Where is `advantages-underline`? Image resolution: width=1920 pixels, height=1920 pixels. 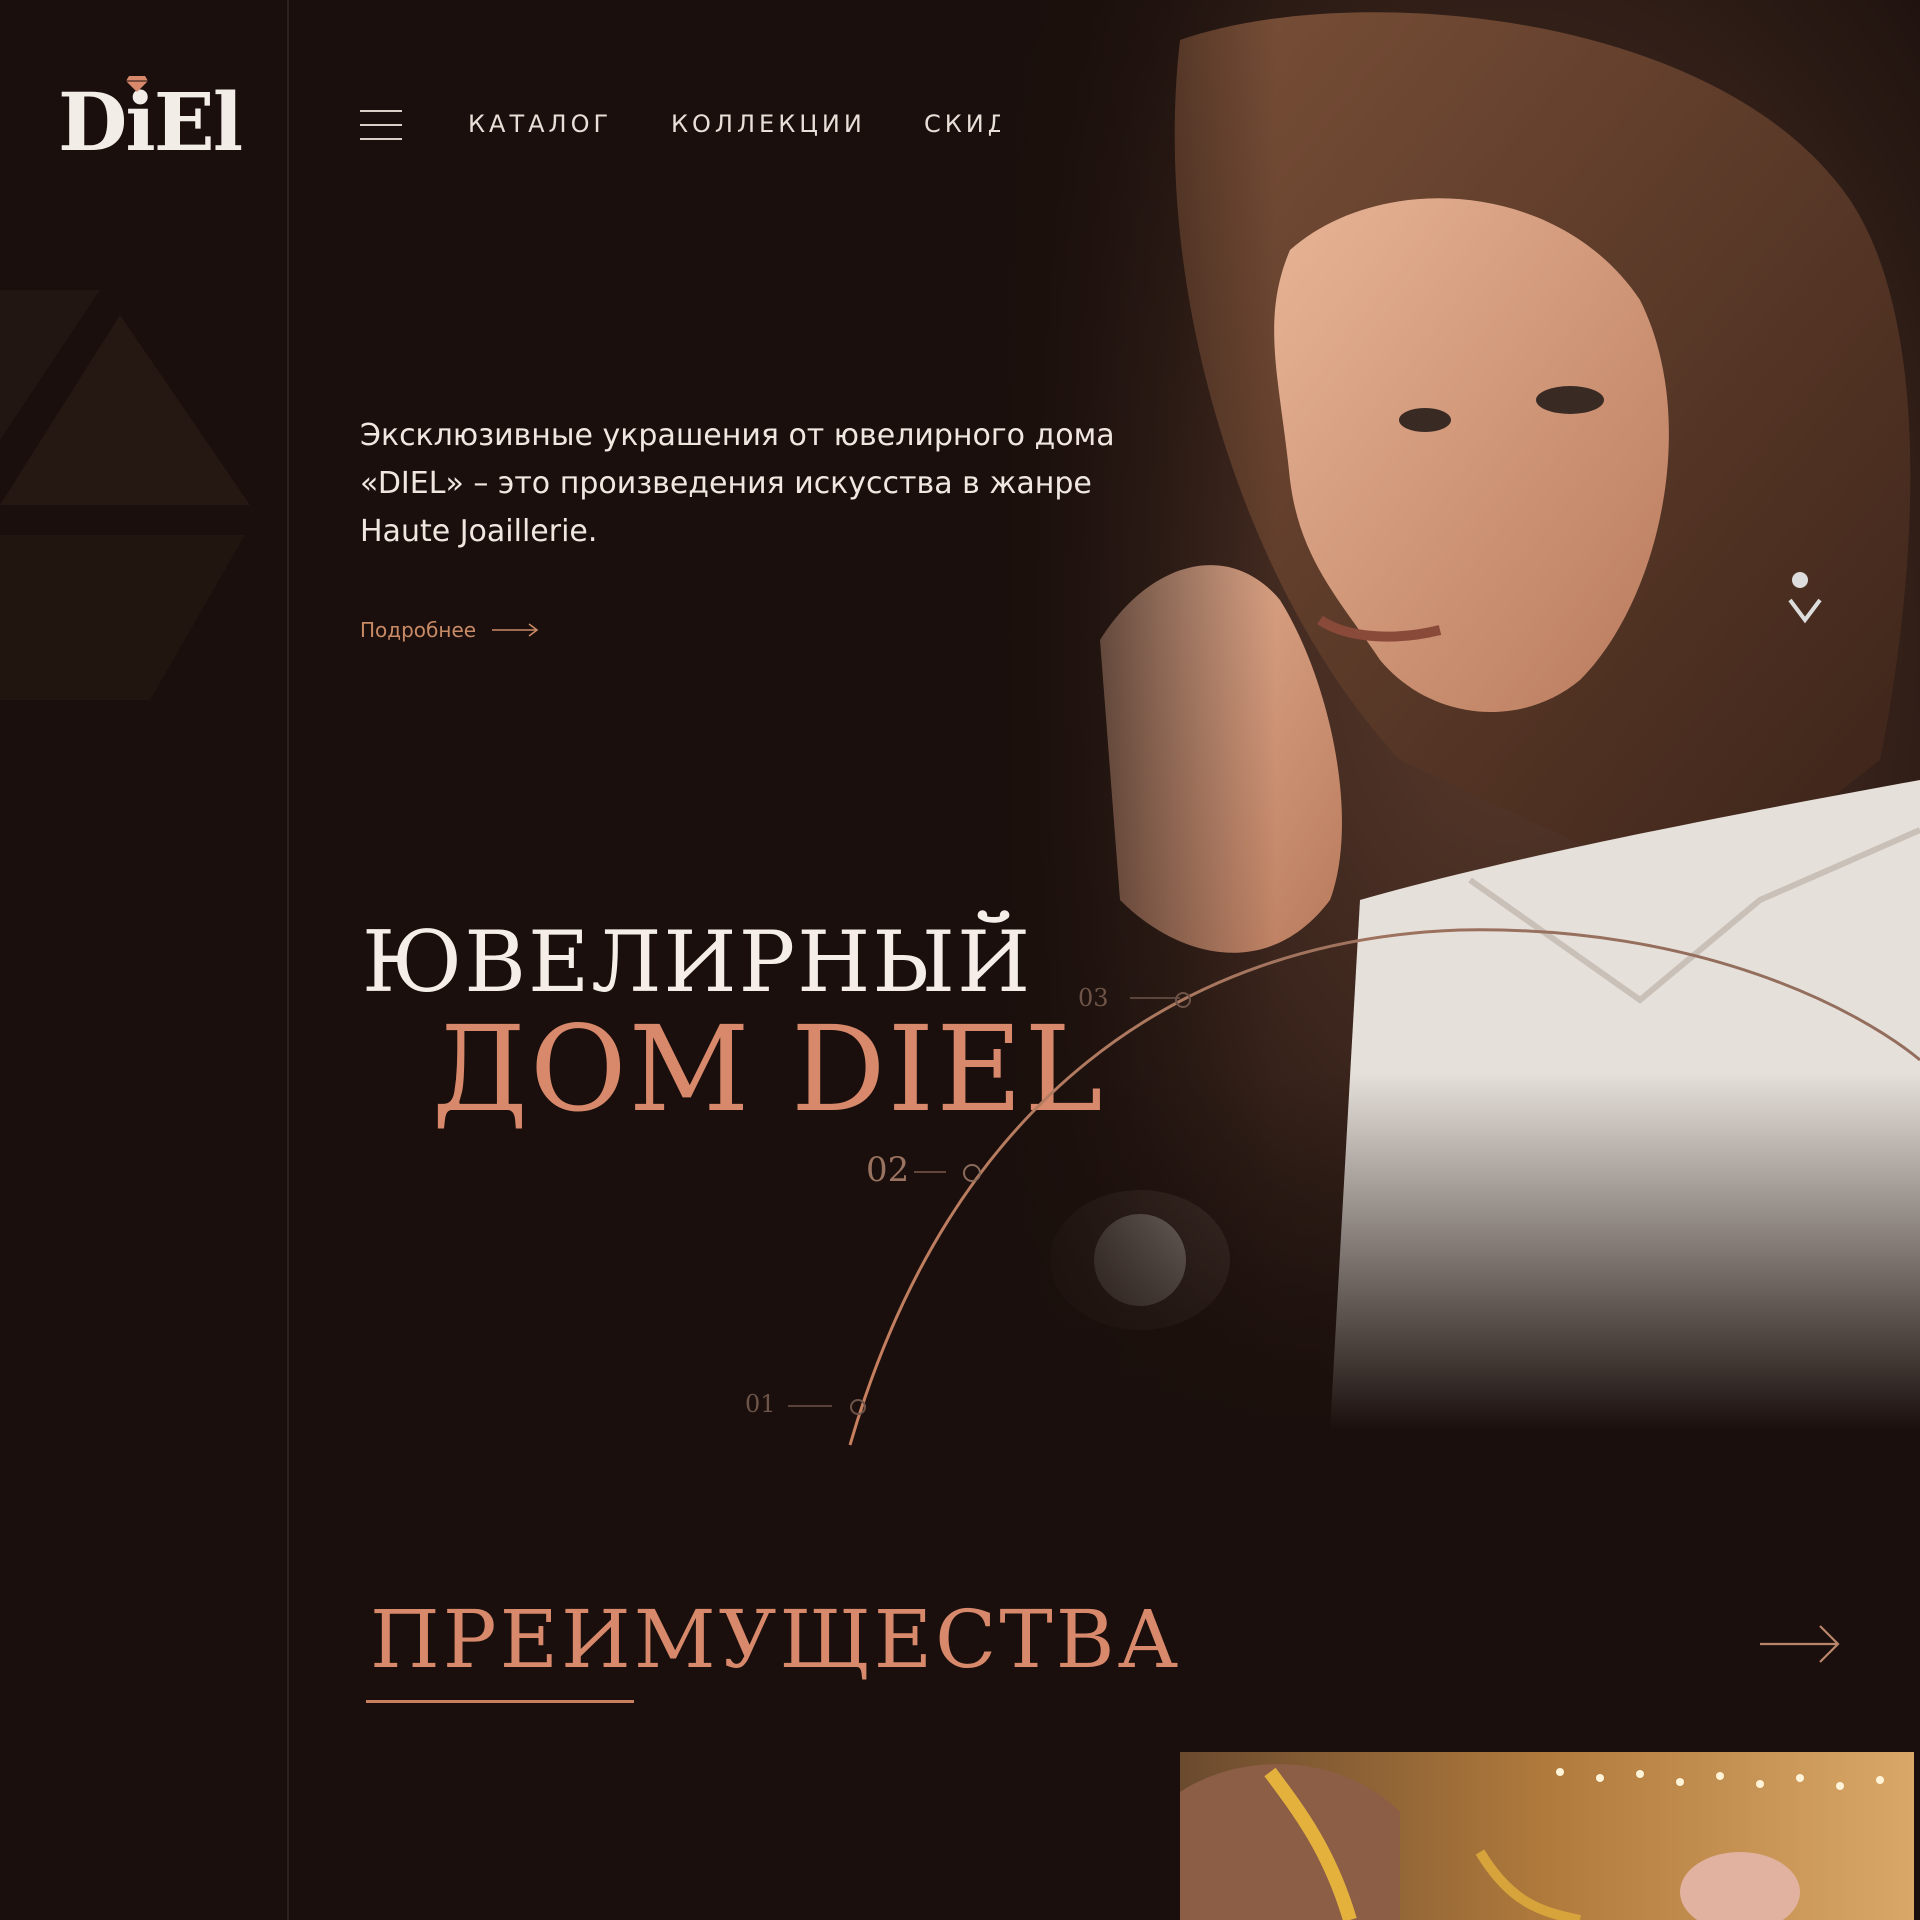
advantages-underline is located at coordinates (500, 1701).